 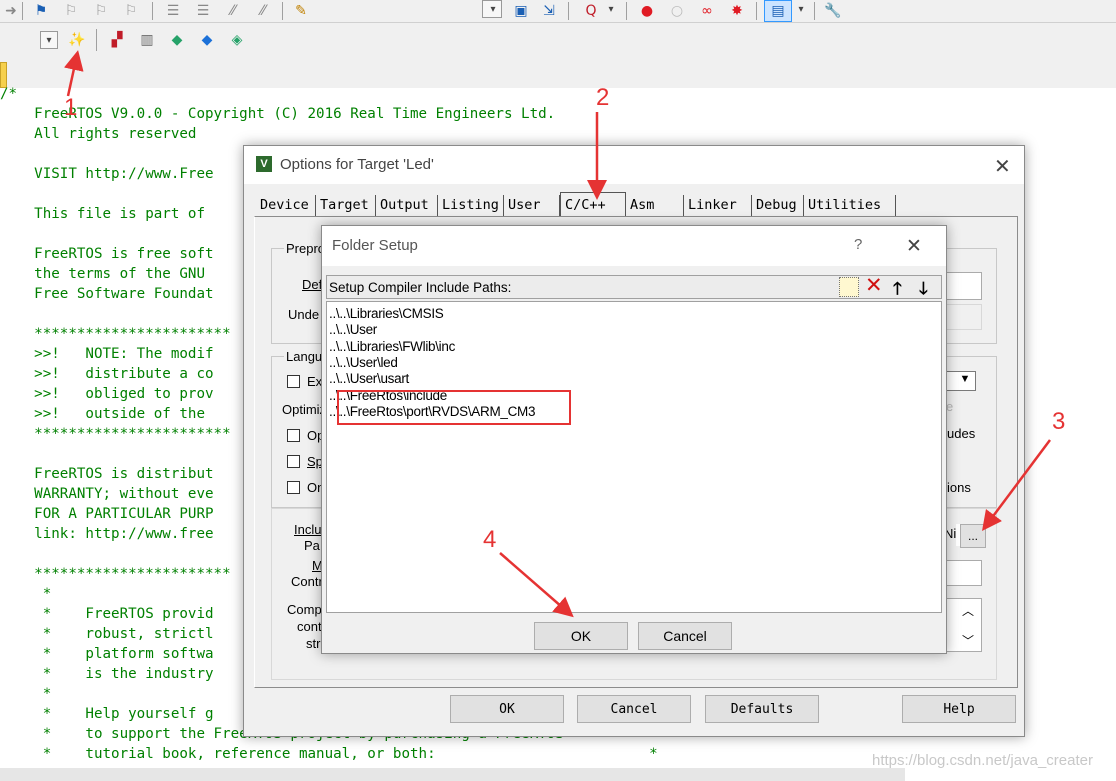 What do you see at coordinates (147, 40) in the screenshot?
I see `file-extensions-icon: ▥` at bounding box center [147, 40].